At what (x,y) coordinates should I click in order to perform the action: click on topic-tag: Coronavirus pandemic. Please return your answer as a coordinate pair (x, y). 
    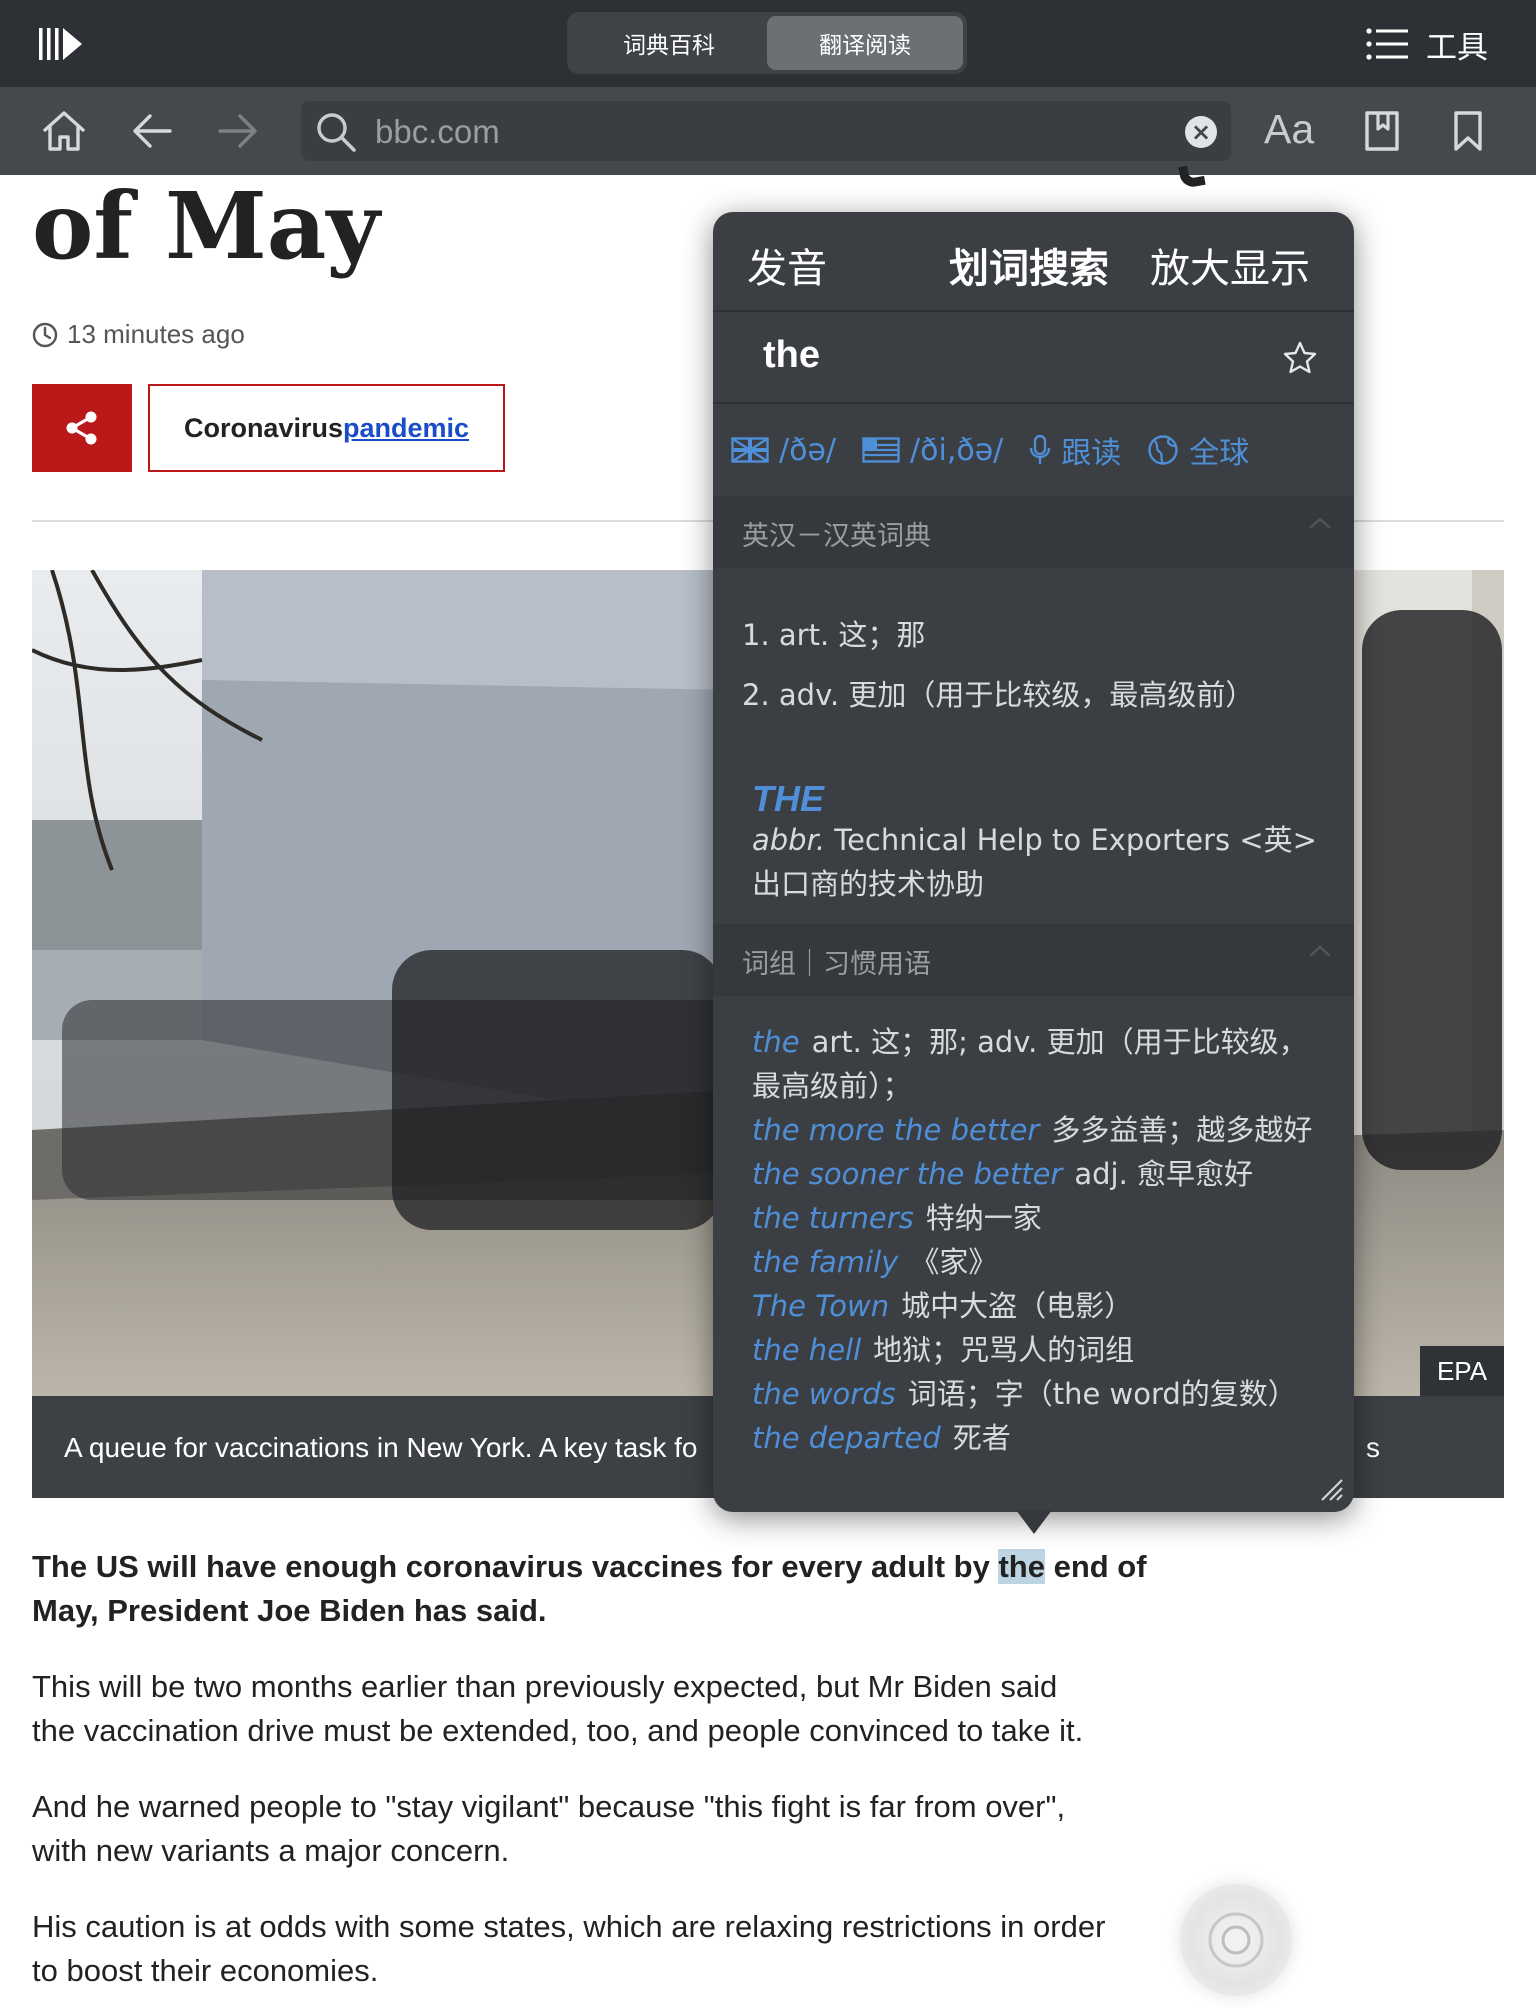
    Looking at the image, I should click on (326, 428).